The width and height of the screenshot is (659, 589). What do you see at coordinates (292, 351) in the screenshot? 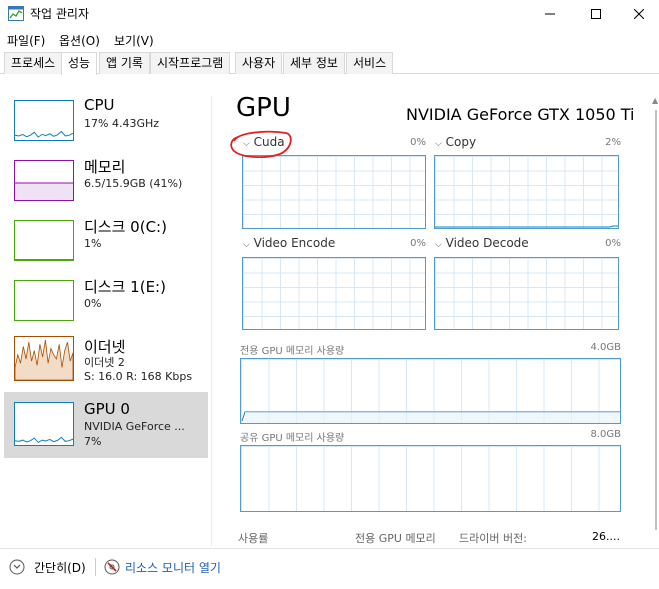
I see `dedicated-memory-label: 전용 GPU 메모리 사용량` at bounding box center [292, 351].